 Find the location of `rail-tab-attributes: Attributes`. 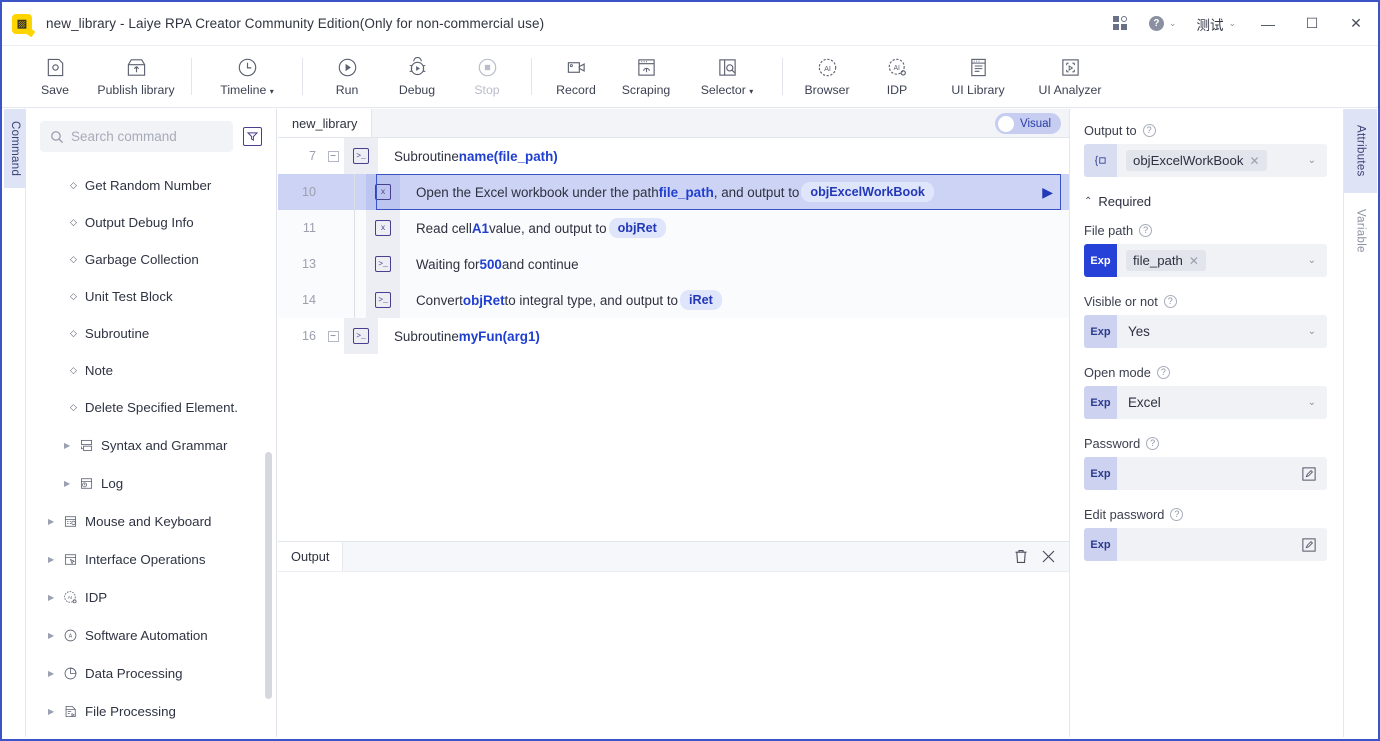

rail-tab-attributes: Attributes is located at coordinates (1360, 151).